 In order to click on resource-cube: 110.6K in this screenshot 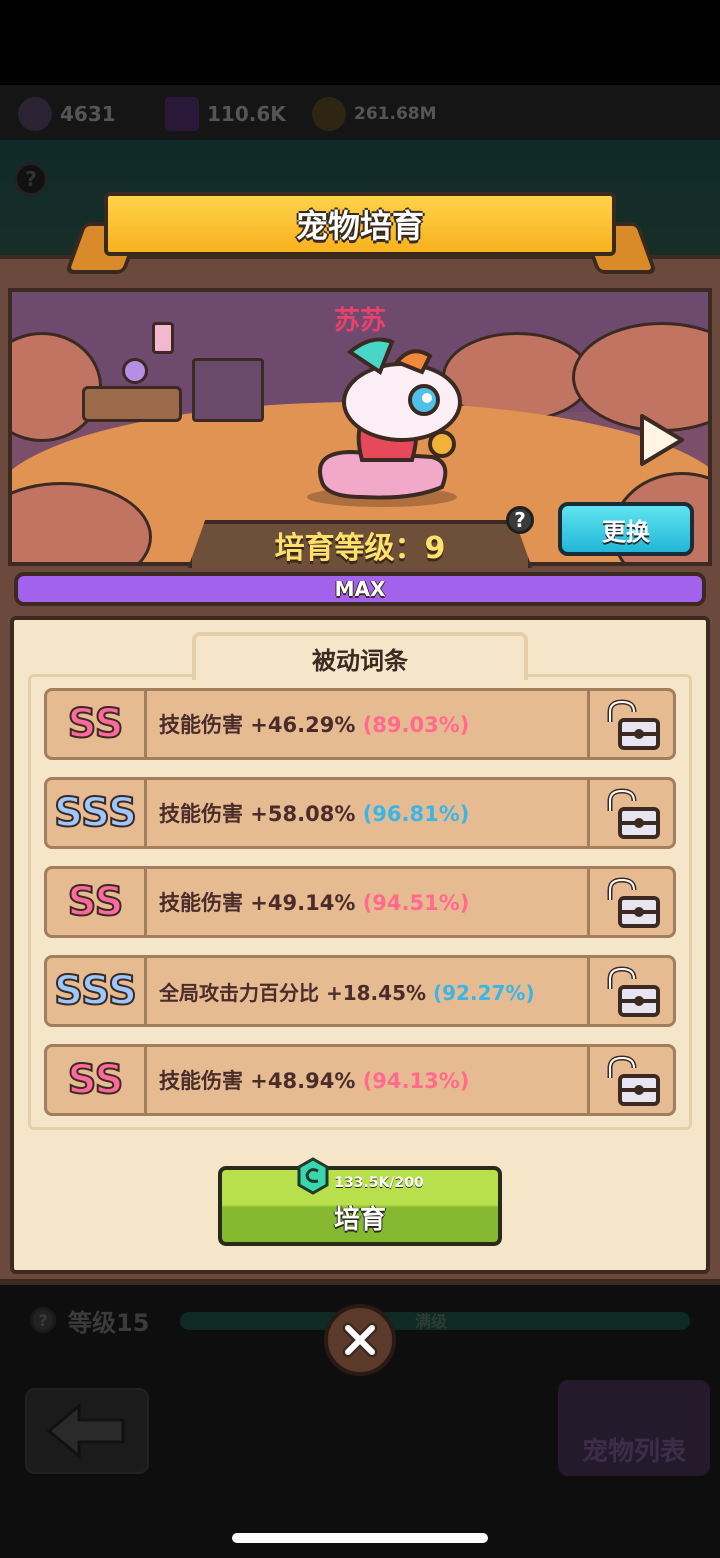, I will do `click(235, 114)`.